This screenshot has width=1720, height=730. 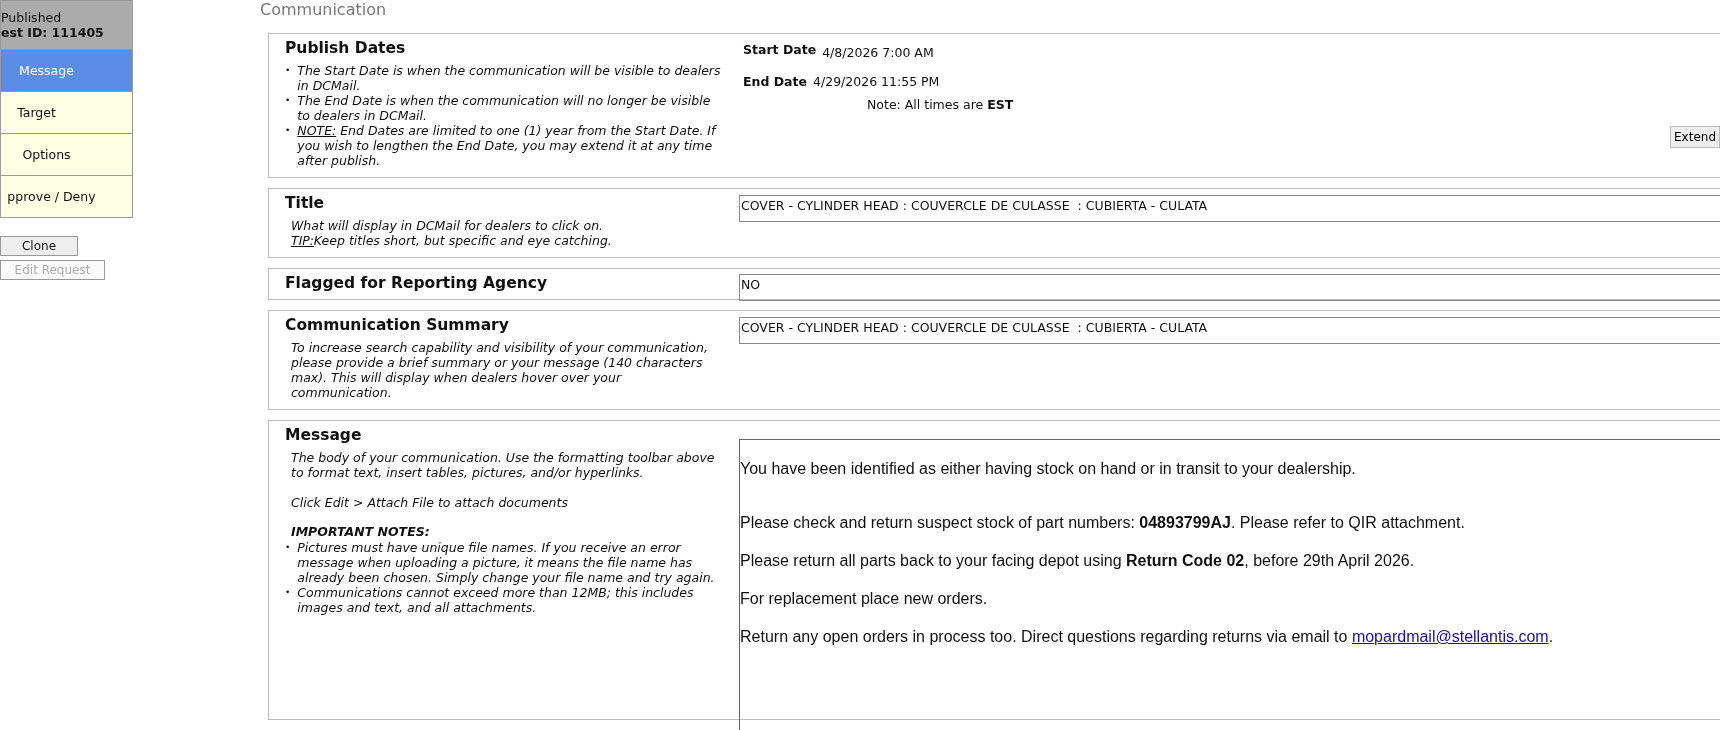 What do you see at coordinates (397, 325) in the screenshot?
I see `section-heading: Communication Summary` at bounding box center [397, 325].